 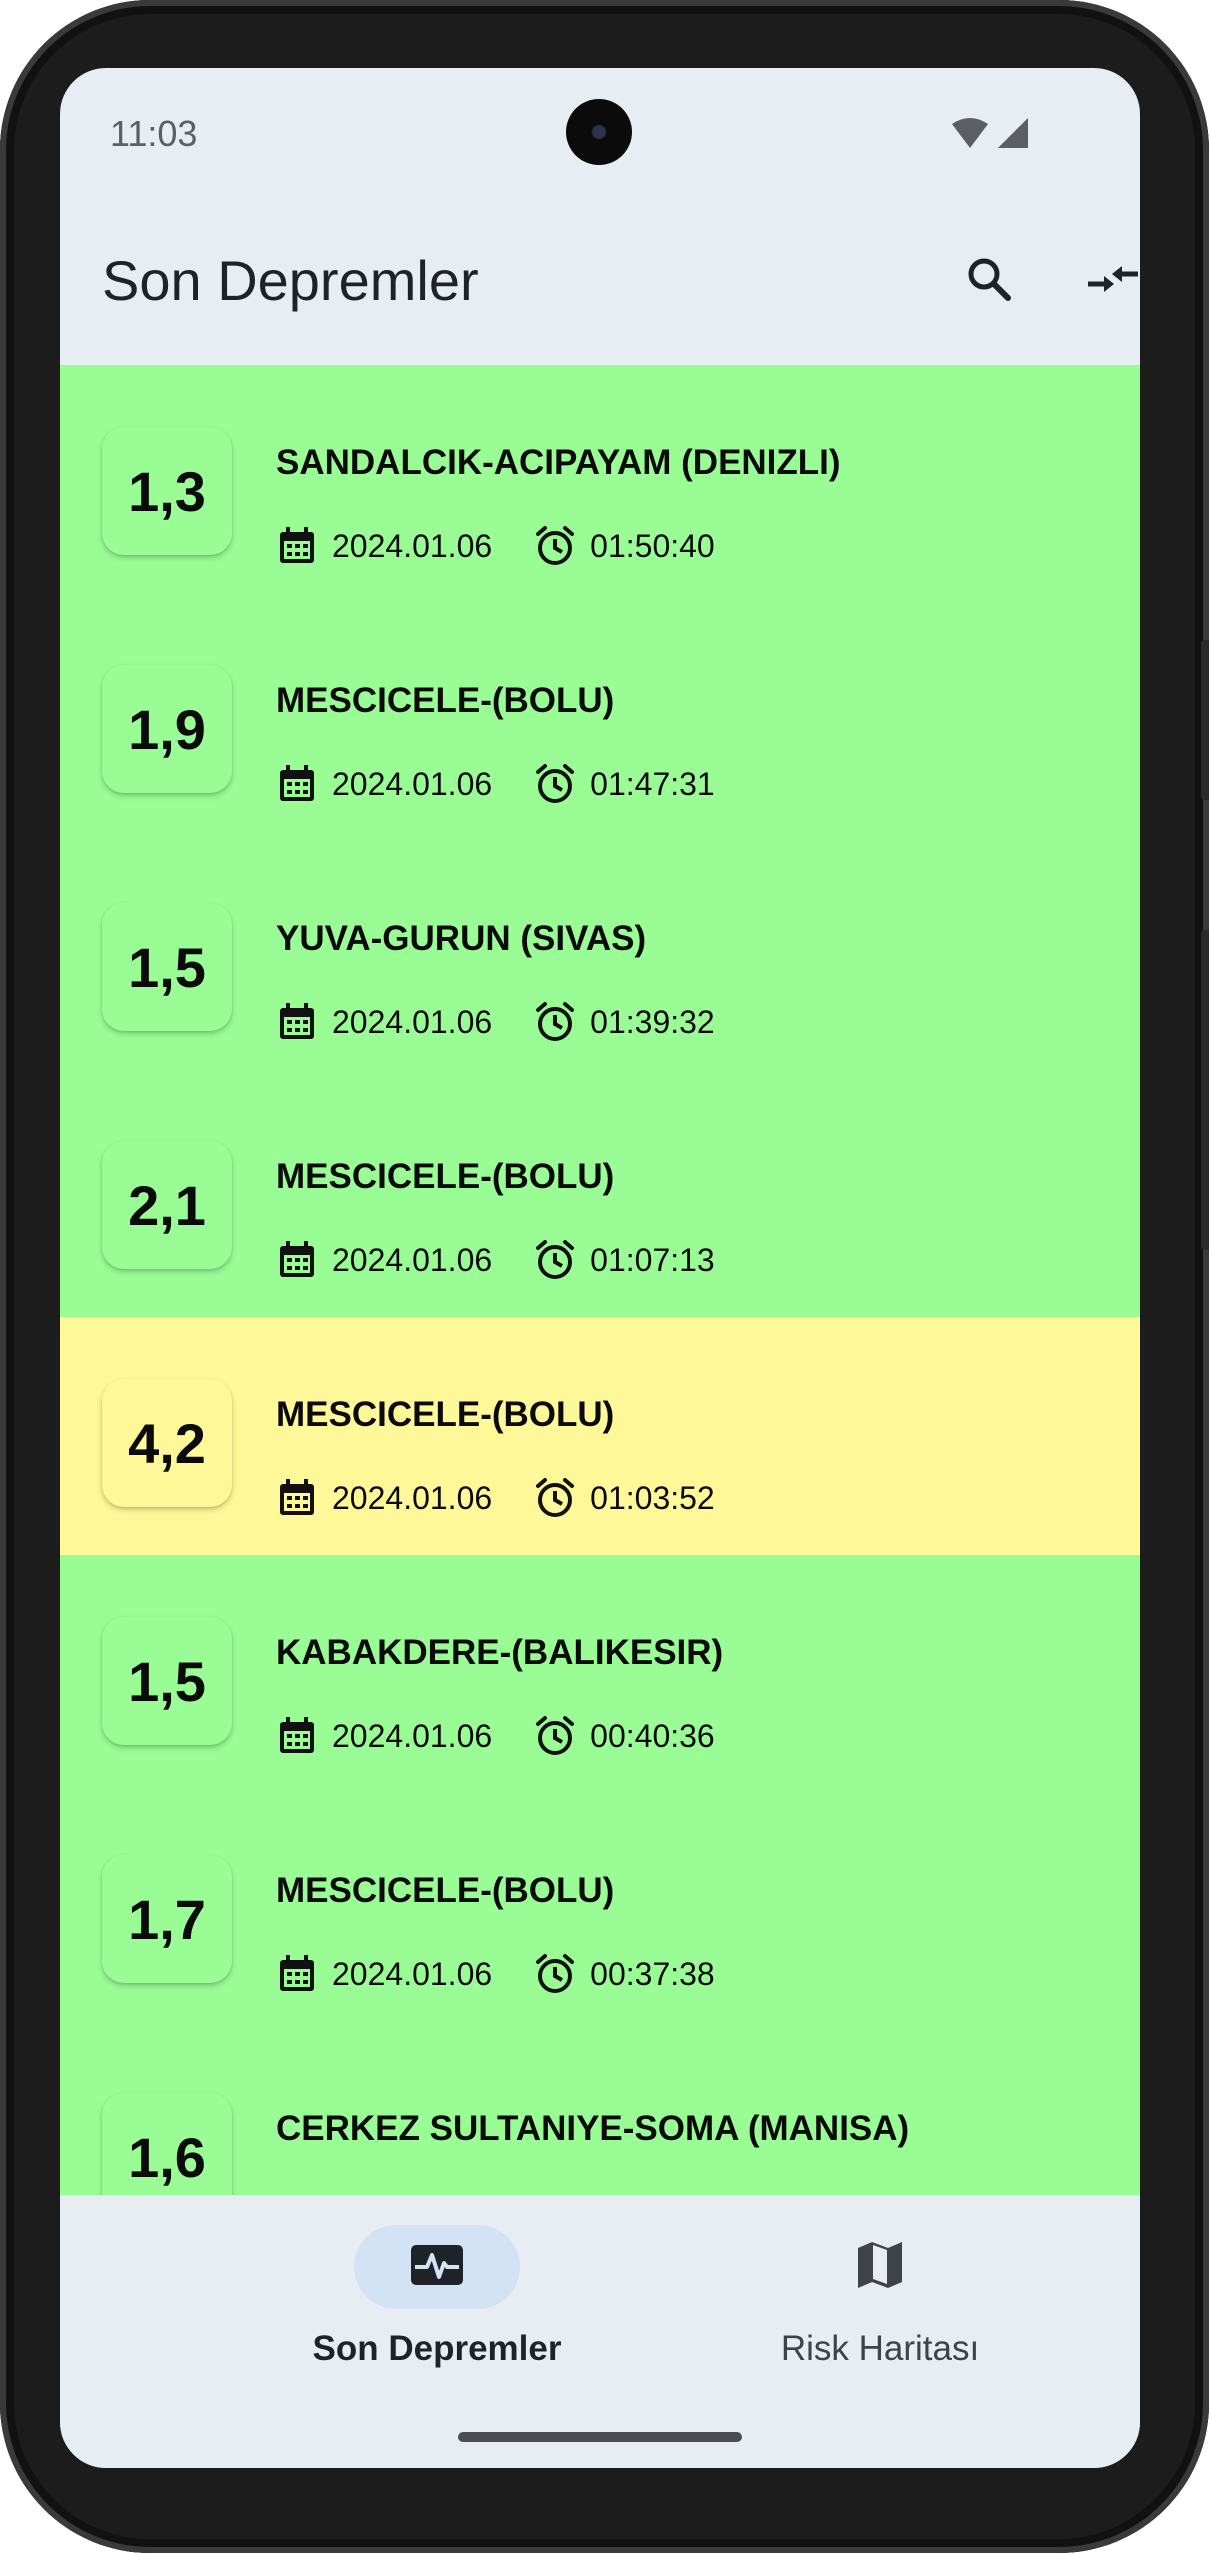 I want to click on magnitude-badge: 2,1, so click(x=167, y=1205).